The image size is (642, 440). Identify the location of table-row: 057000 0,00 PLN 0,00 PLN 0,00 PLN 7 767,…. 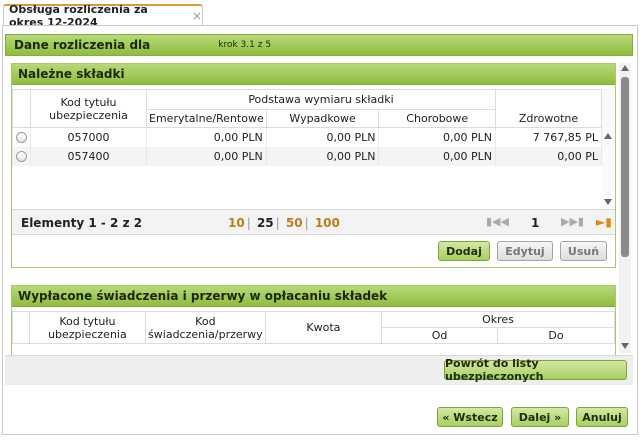
(307, 137).